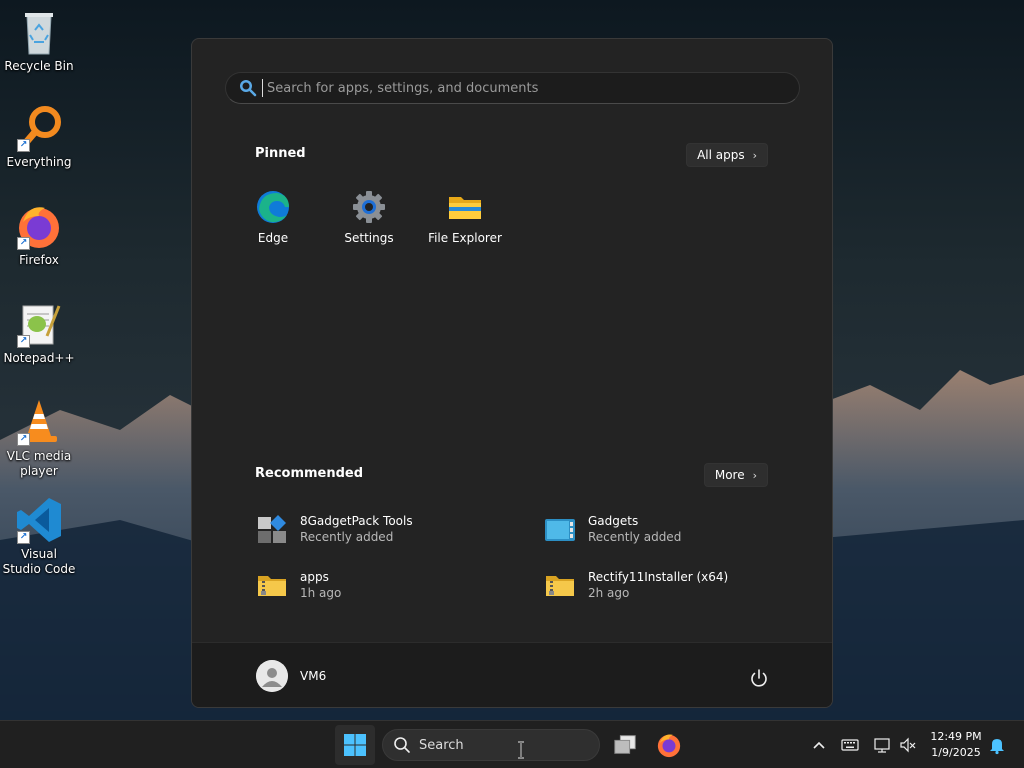  I want to click on pinned-app-settings: Settings, so click(369, 217).